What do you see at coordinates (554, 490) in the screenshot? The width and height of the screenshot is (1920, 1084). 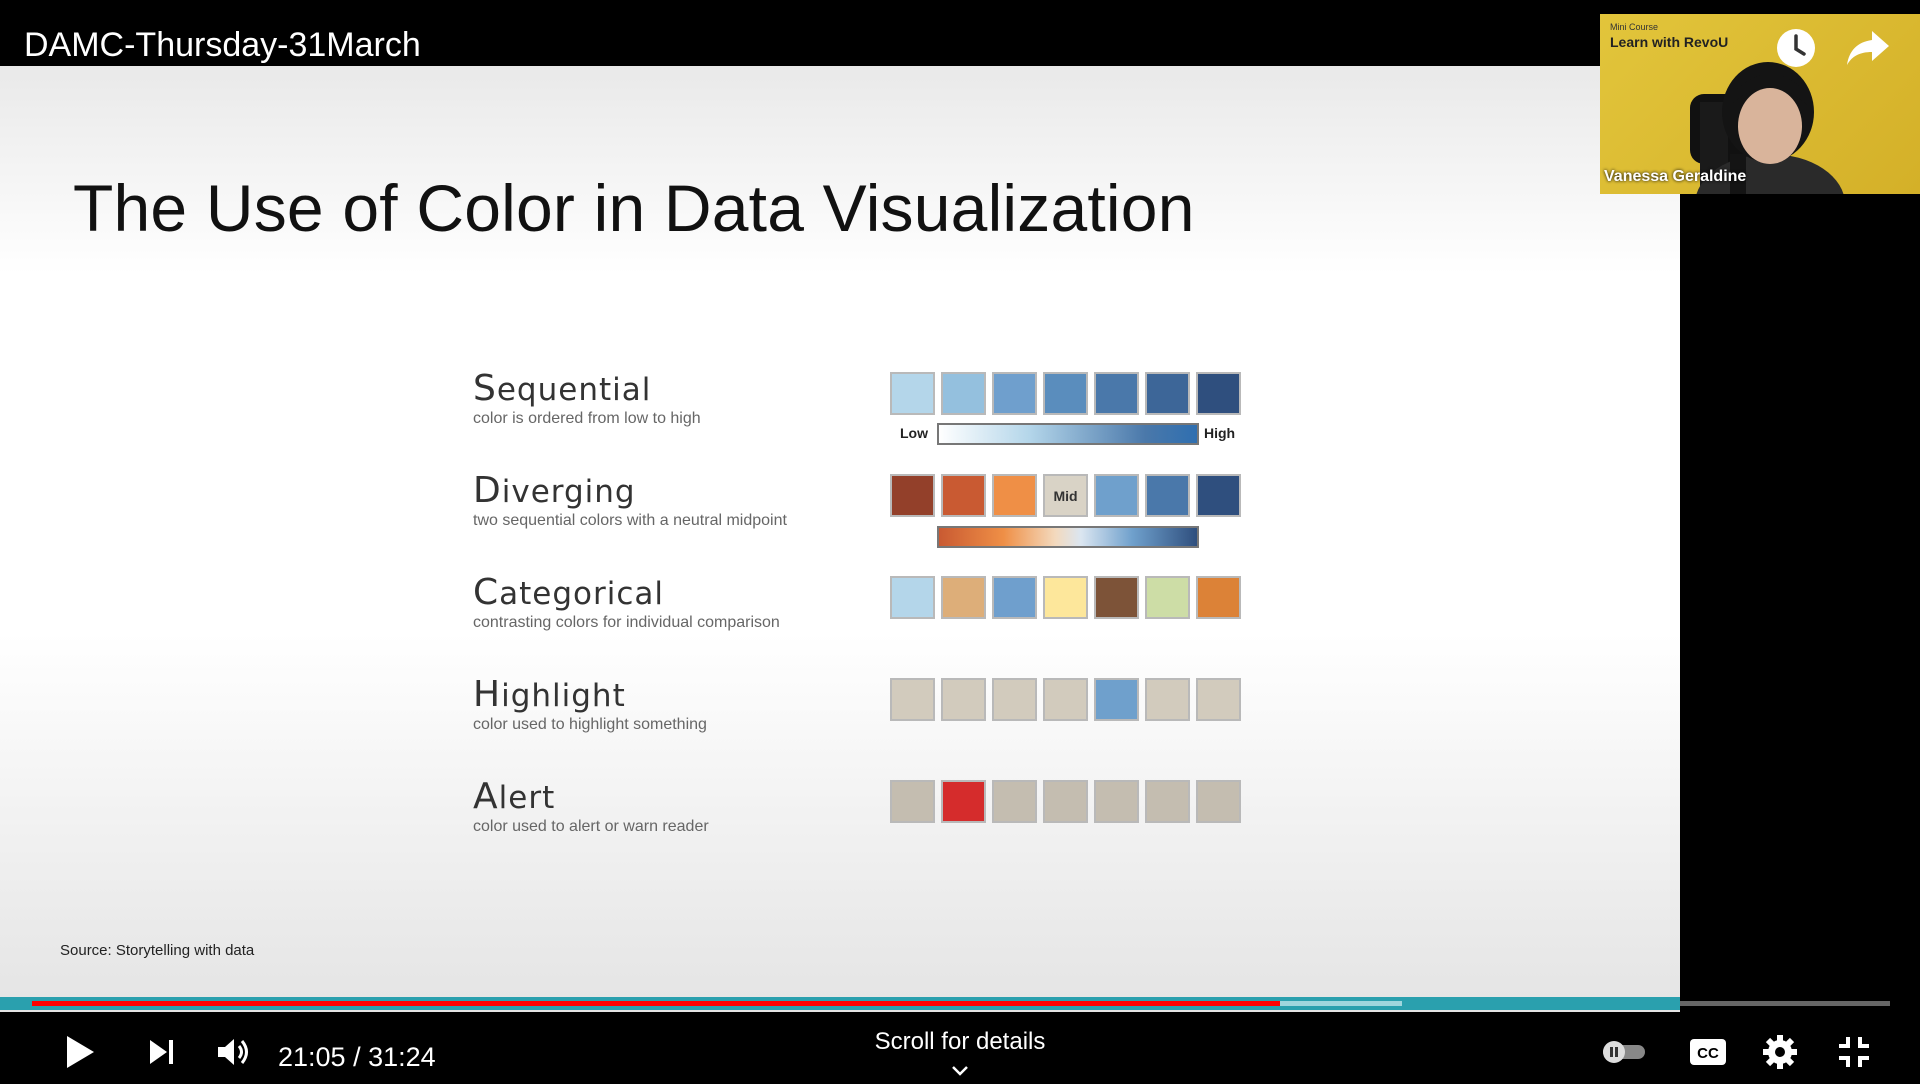 I see `palette-name: Diverging` at bounding box center [554, 490].